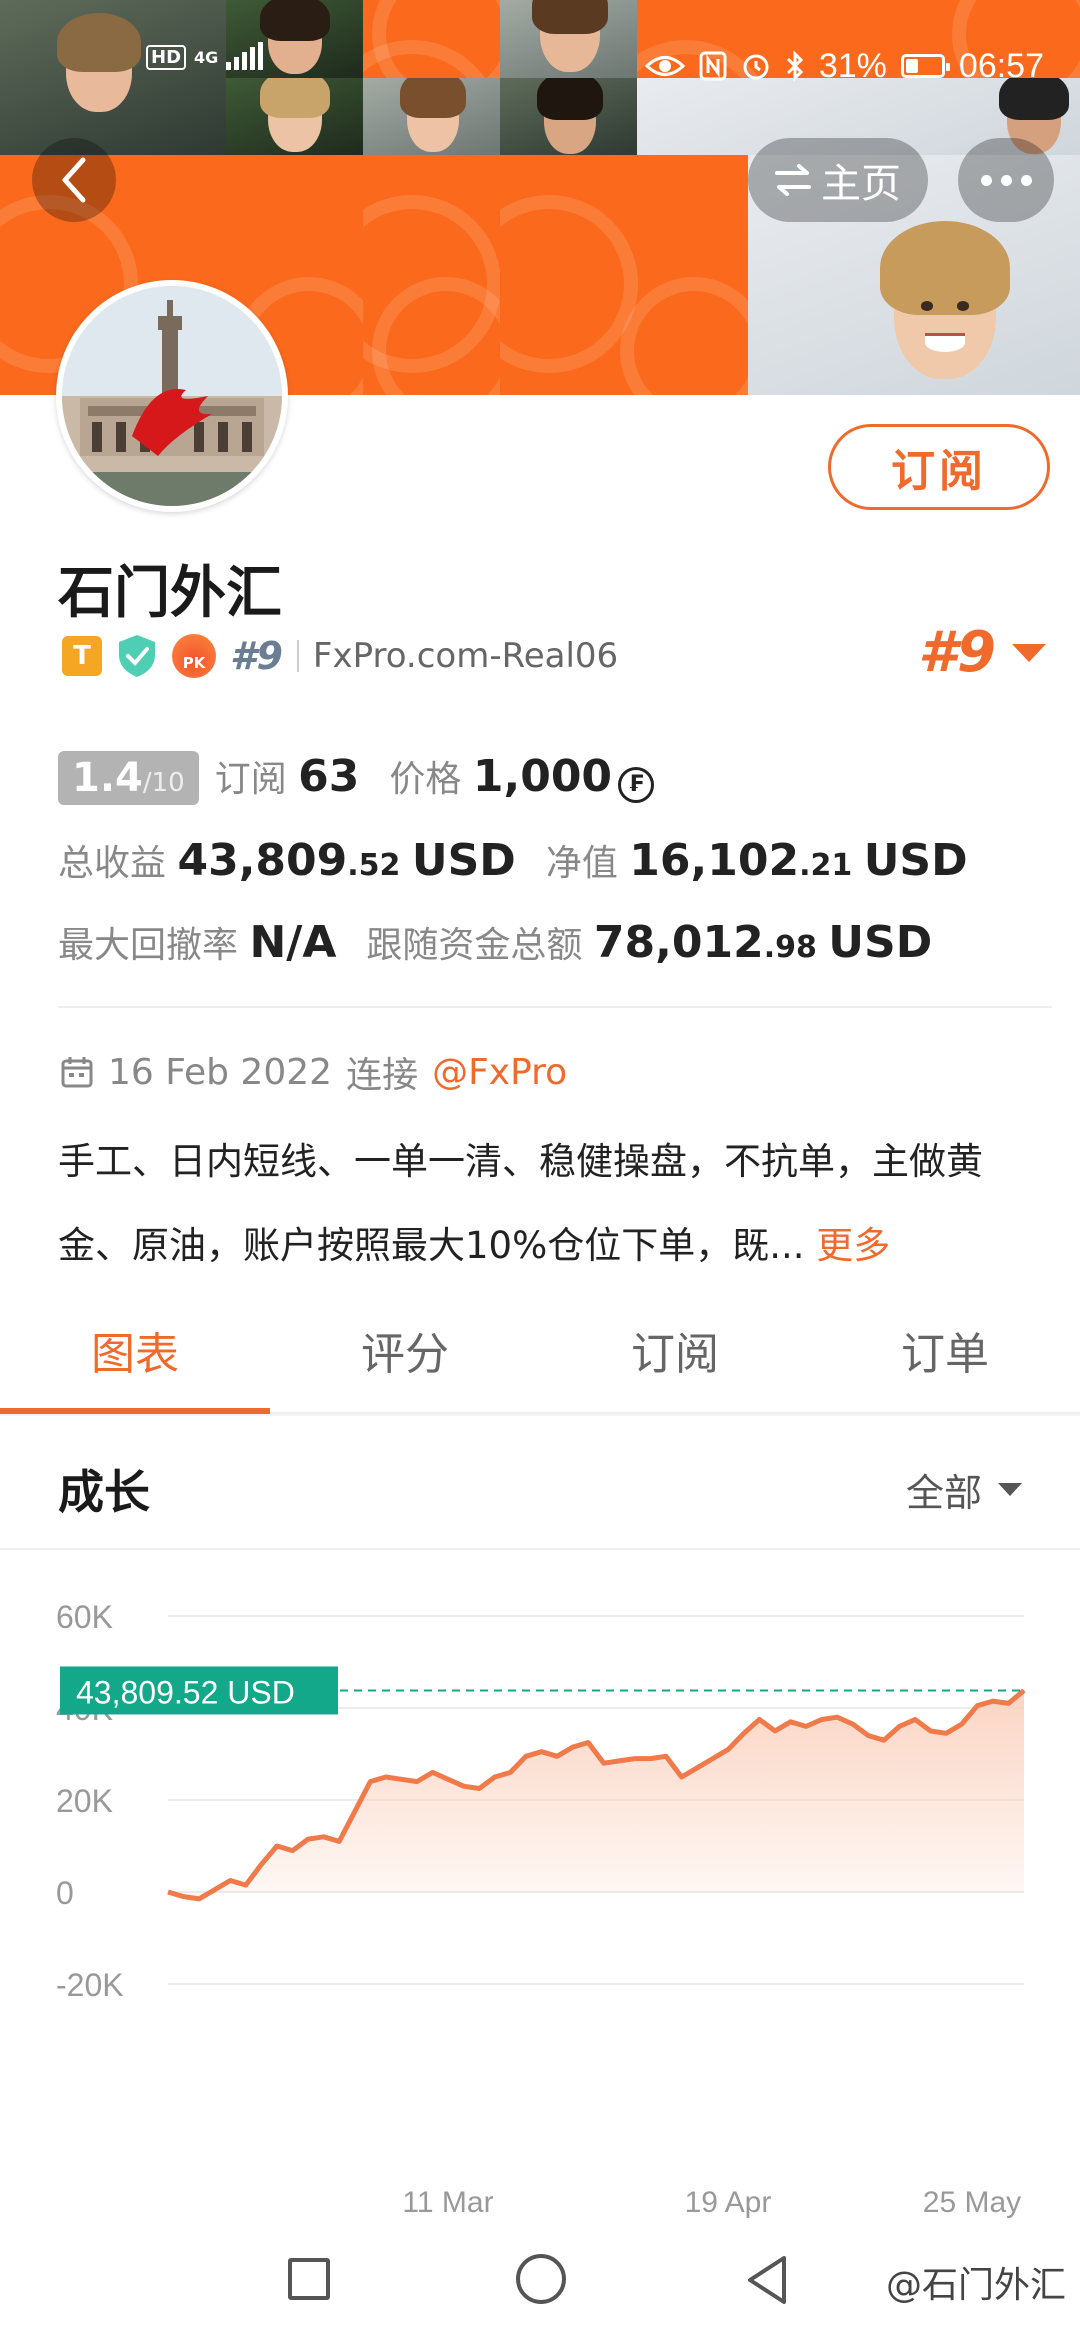  I want to click on y-tick-label: 60K, so click(84, 1617).